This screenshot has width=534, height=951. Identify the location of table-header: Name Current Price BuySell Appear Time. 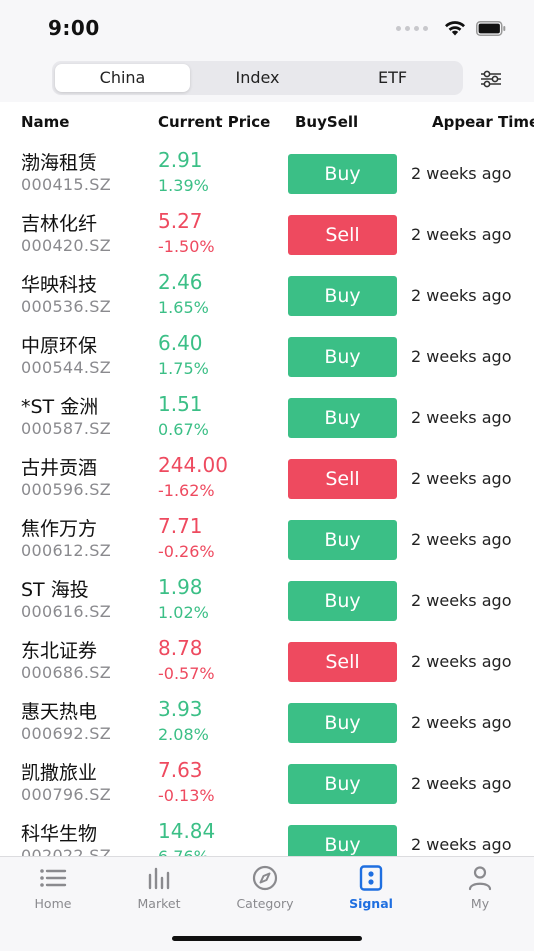
(267, 122).